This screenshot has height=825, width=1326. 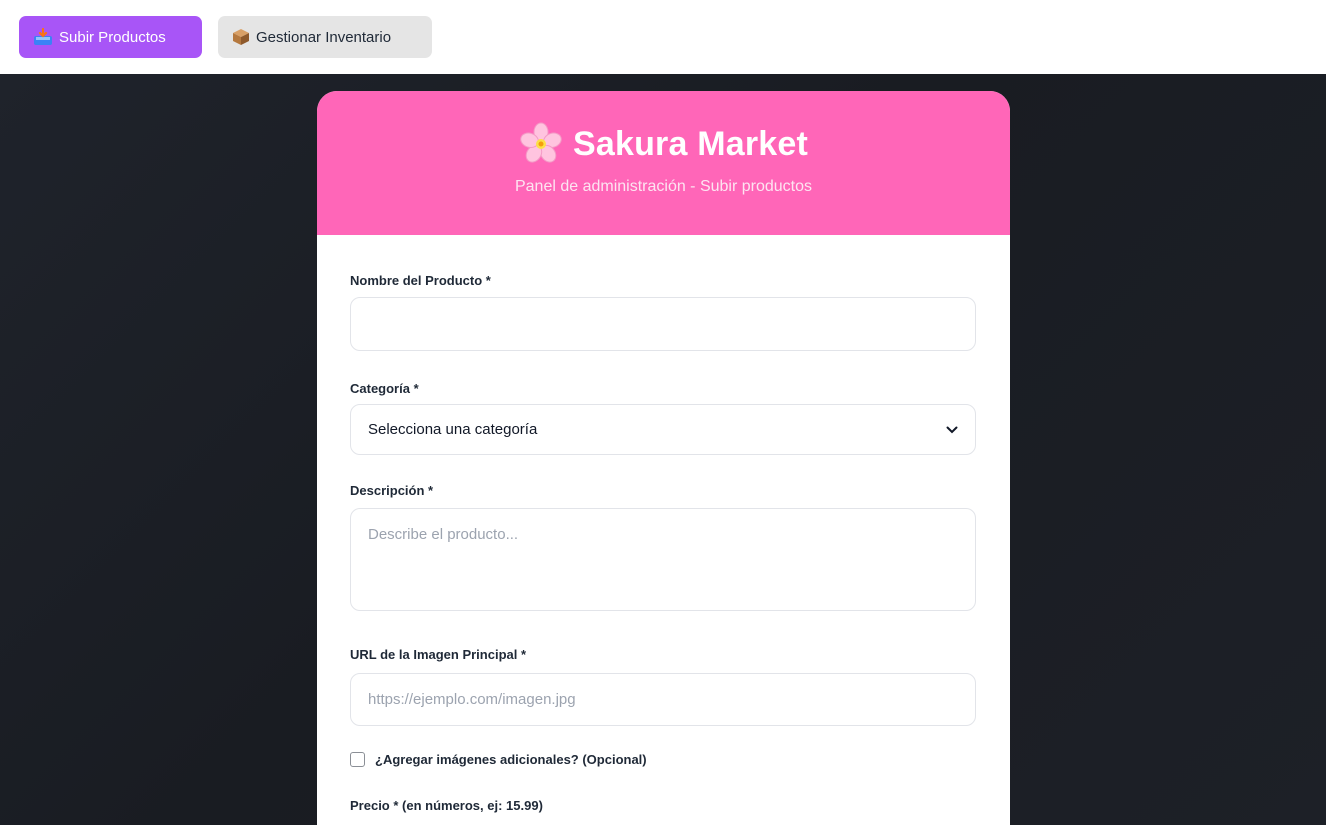 I want to click on image-url-label: URL de la Imagen Principal *, so click(x=438, y=654).